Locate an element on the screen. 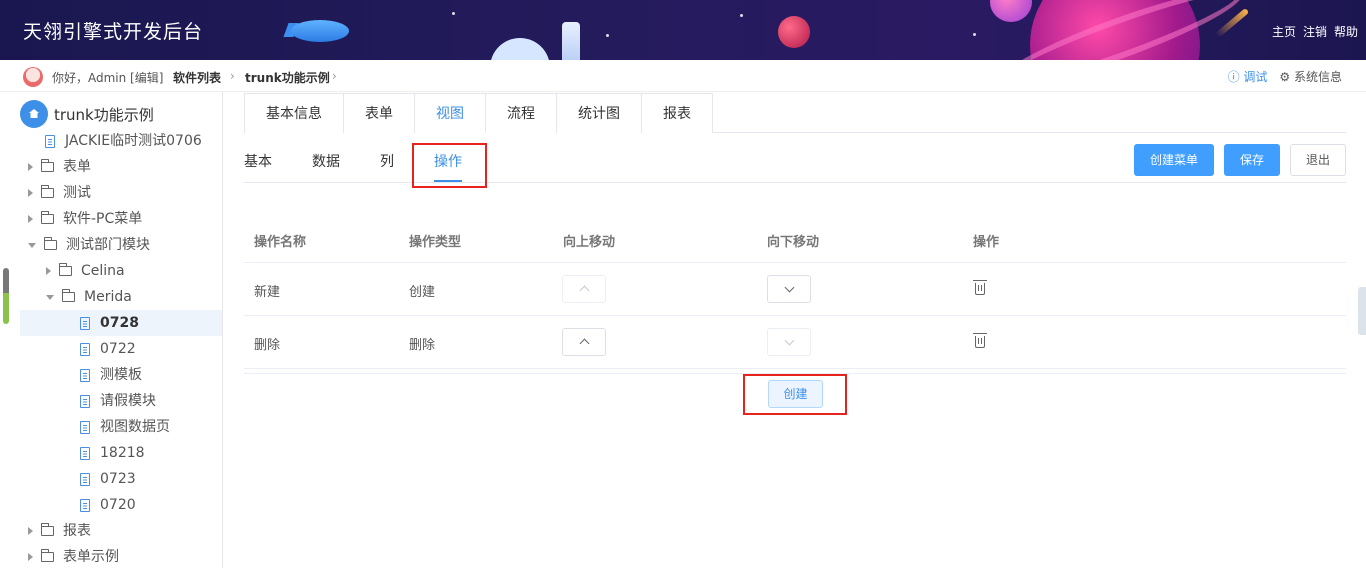  tab-flow: 流程 is located at coordinates (521, 113).